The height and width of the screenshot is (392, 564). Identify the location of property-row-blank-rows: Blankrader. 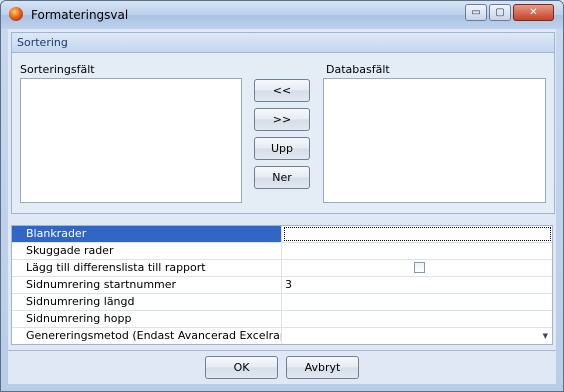
(282, 234).